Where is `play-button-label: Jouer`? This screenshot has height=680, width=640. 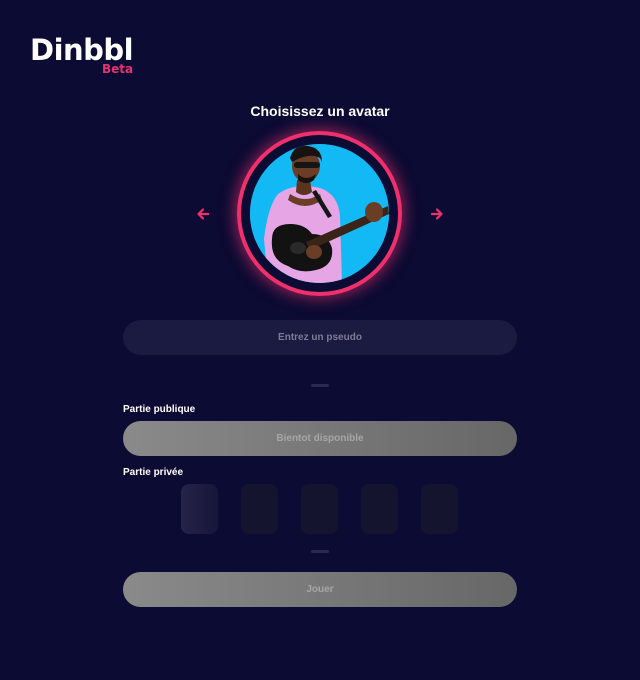
play-button-label: Jouer is located at coordinates (320, 589).